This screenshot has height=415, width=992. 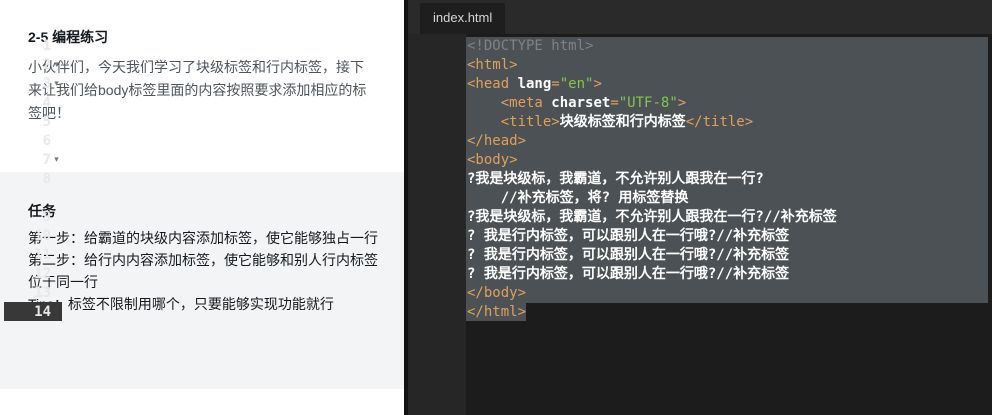 I want to click on task-tips: Tips：标签不限制用哪个，只要能够实现功能就行, so click(x=181, y=304).